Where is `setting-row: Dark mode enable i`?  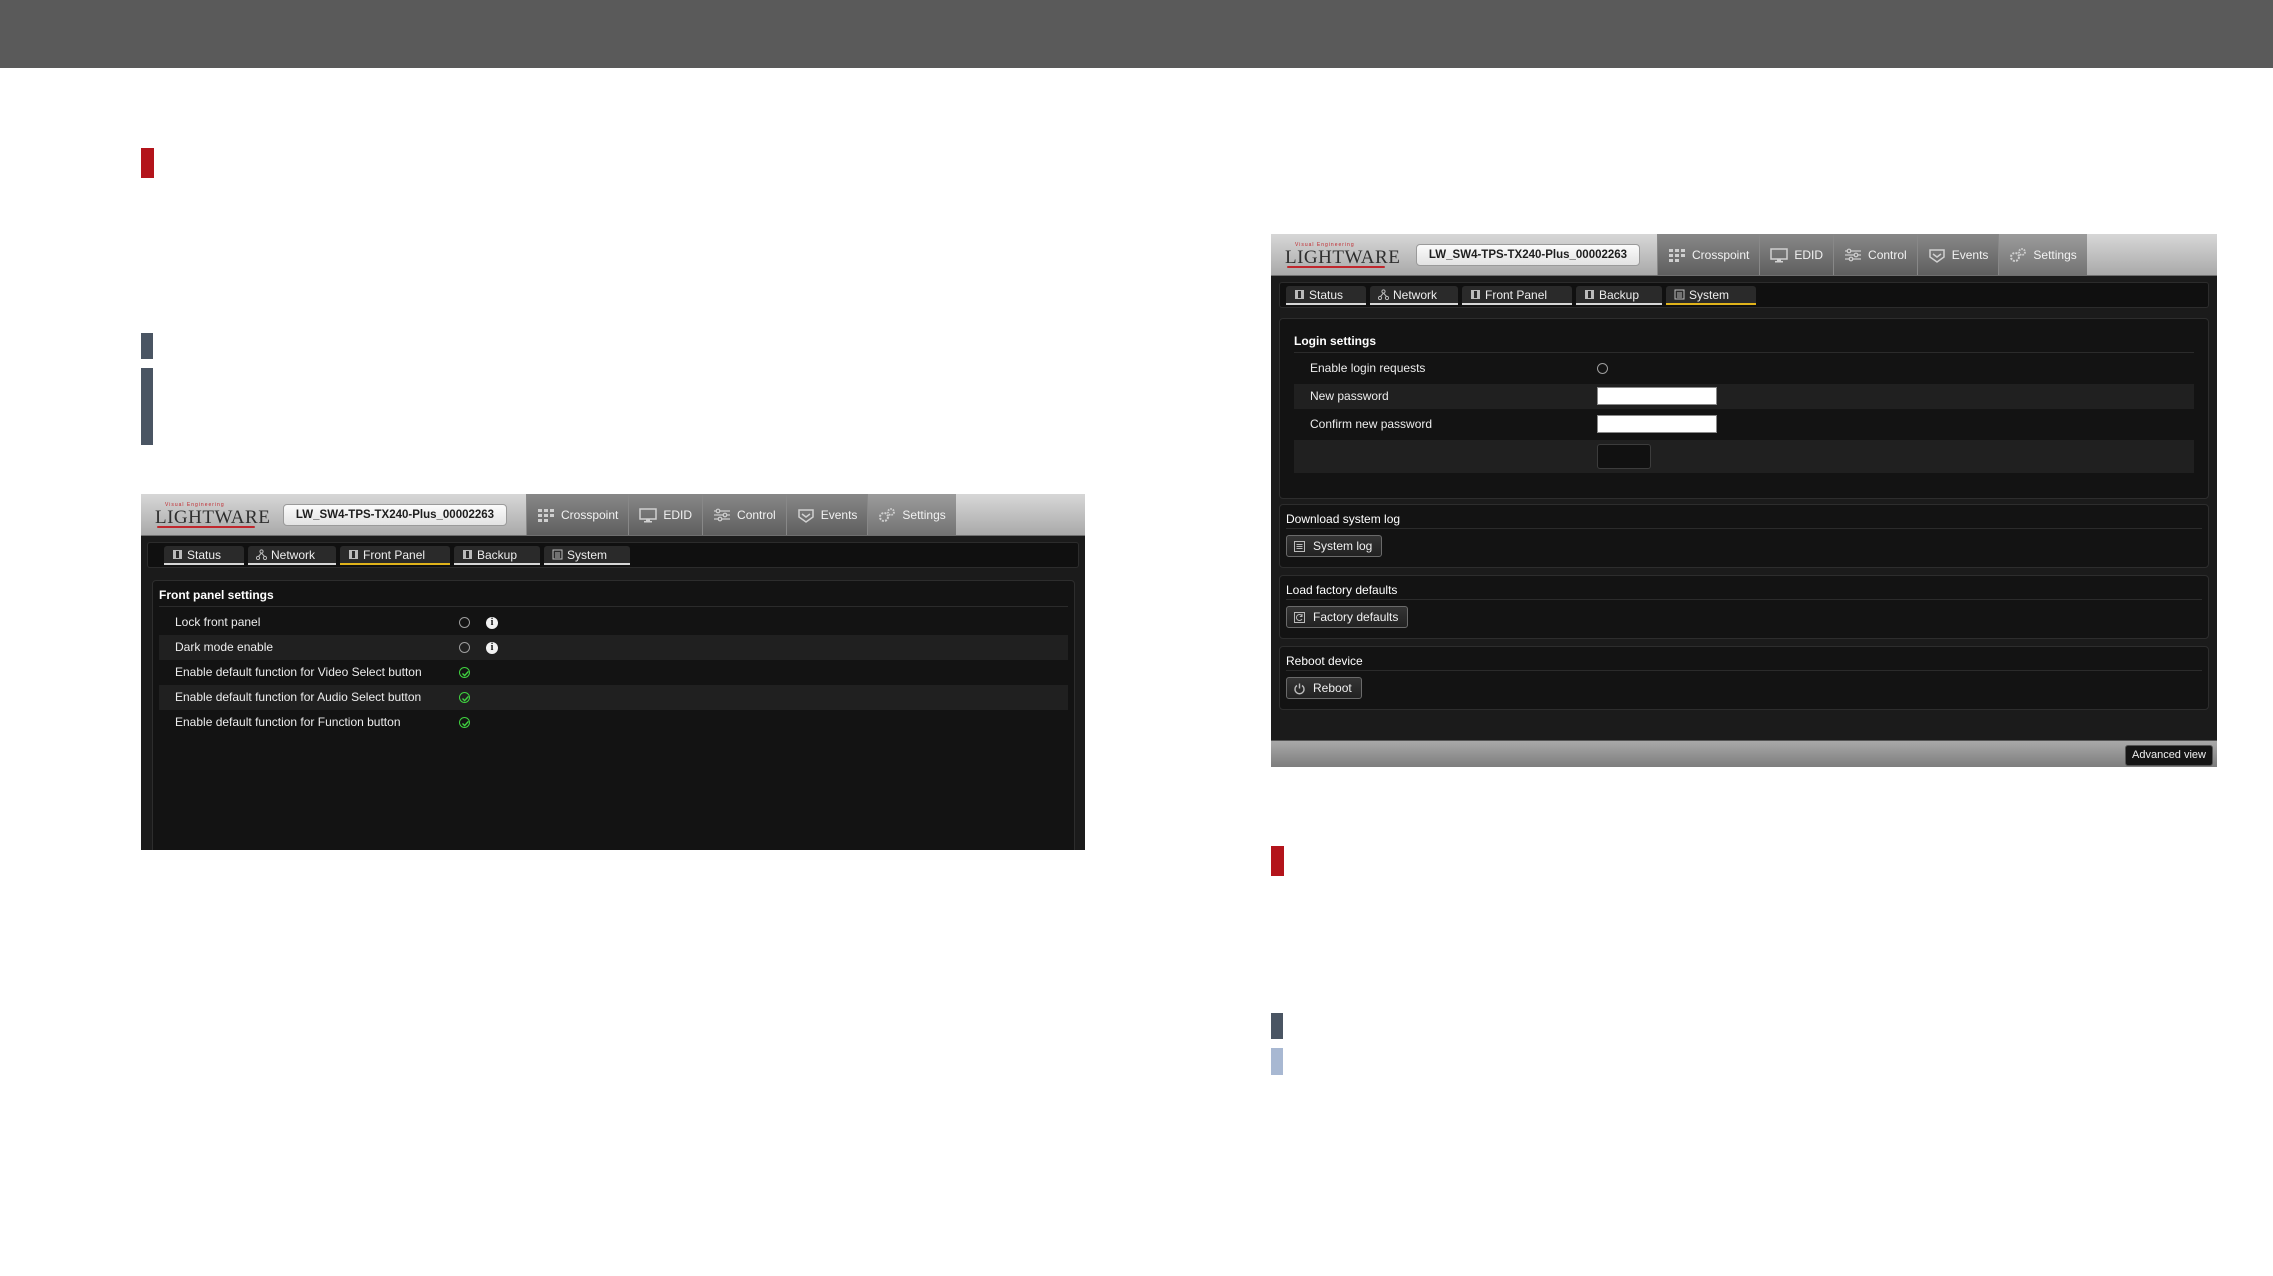 setting-row: Dark mode enable i is located at coordinates (613, 647).